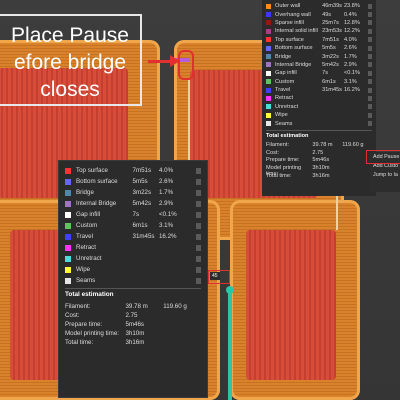 Image resolution: width=400 pixels, height=400 pixels. What do you see at coordinates (351, 6) in the screenshot?
I see `feature-percent: 23.8%` at bounding box center [351, 6].